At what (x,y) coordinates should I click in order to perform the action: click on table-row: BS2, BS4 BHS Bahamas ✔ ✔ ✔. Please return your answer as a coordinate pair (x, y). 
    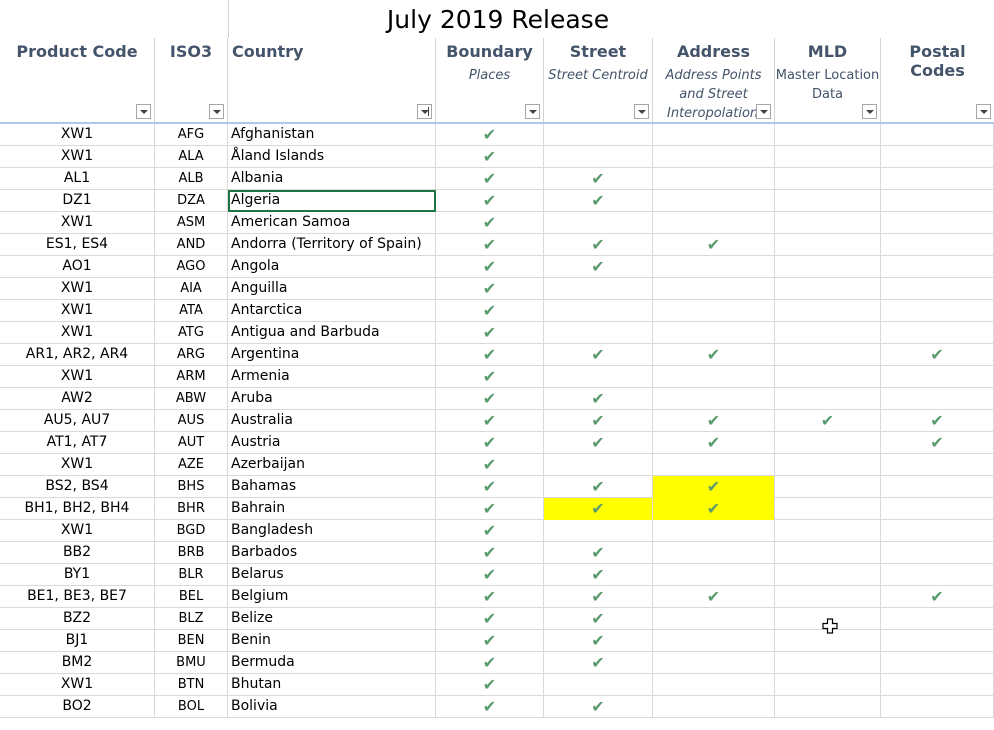
    Looking at the image, I should click on (497, 487).